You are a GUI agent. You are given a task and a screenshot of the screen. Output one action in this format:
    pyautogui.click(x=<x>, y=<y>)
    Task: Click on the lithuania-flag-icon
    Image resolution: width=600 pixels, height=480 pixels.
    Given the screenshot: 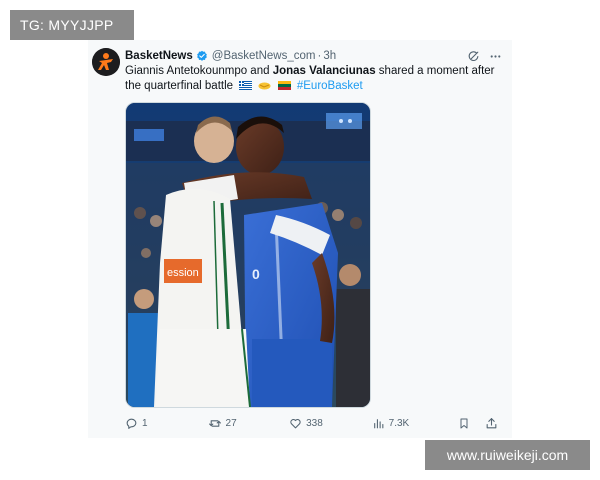 What is the action you would take?
    pyautogui.click(x=284, y=87)
    